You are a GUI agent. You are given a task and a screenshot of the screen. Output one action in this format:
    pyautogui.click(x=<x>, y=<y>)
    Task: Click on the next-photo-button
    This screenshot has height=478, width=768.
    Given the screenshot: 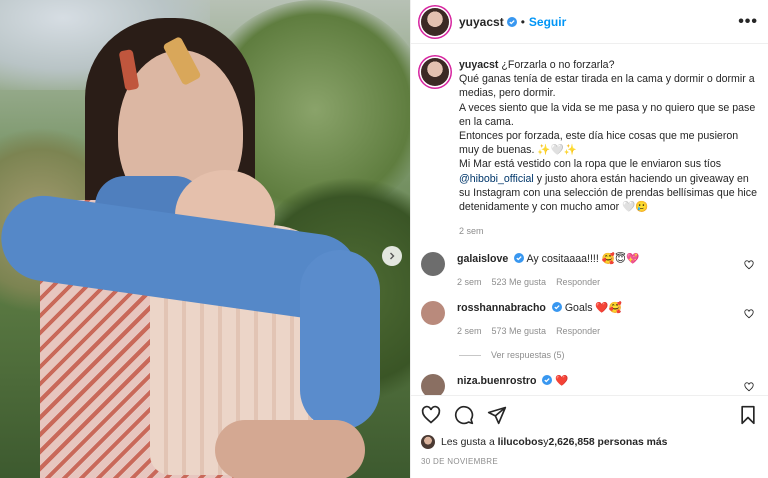 What is the action you would take?
    pyautogui.click(x=392, y=256)
    